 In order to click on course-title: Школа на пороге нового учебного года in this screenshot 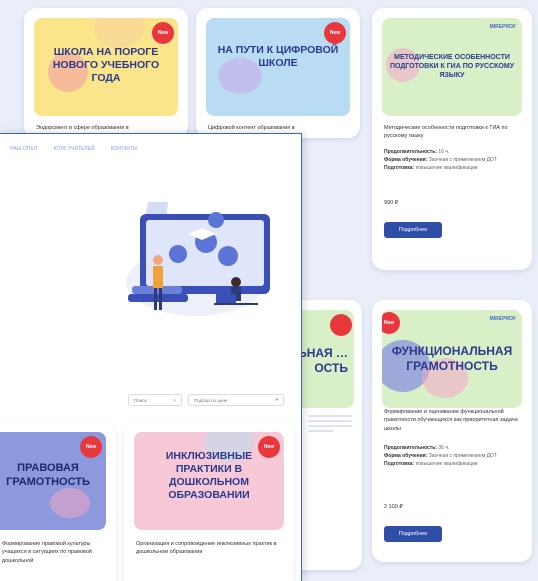, I will do `click(106, 65)`.